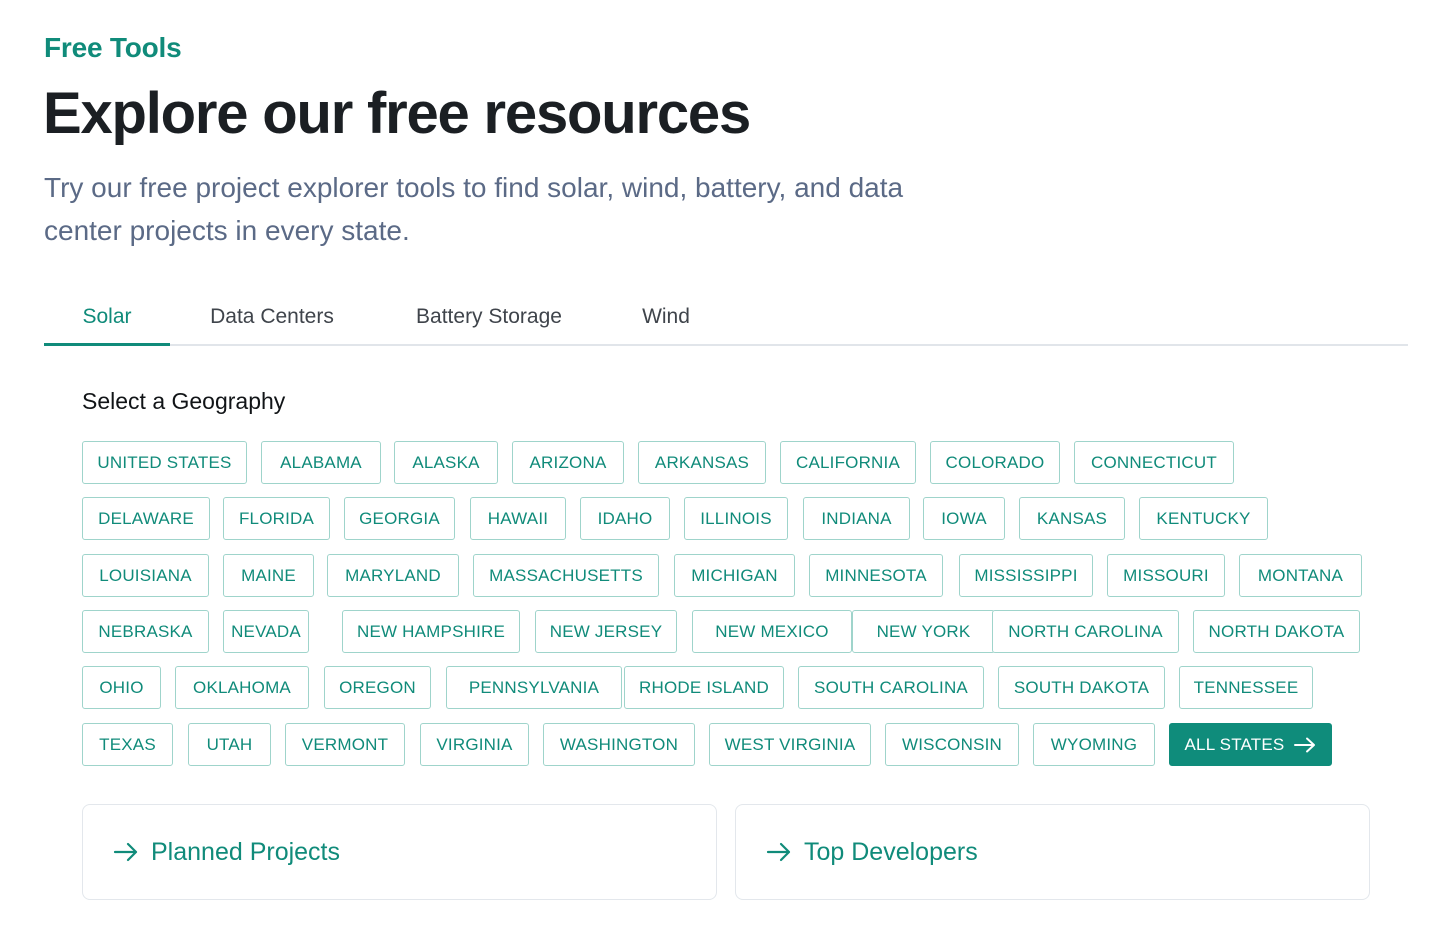 The width and height of the screenshot is (1456, 926). What do you see at coordinates (1081, 687) in the screenshot?
I see `state-chip-south-dakota: SOUTH DAKOTA` at bounding box center [1081, 687].